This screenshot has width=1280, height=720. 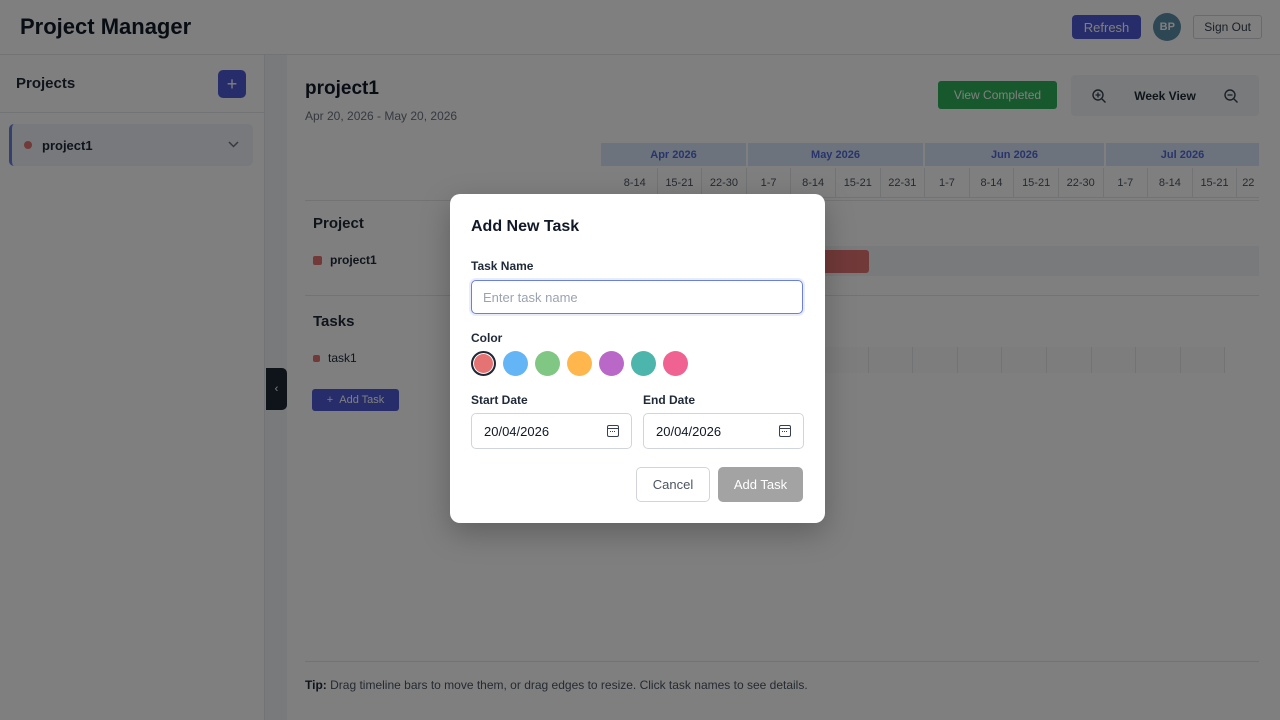 What do you see at coordinates (483, 363) in the screenshot?
I see `color-swatch-red` at bounding box center [483, 363].